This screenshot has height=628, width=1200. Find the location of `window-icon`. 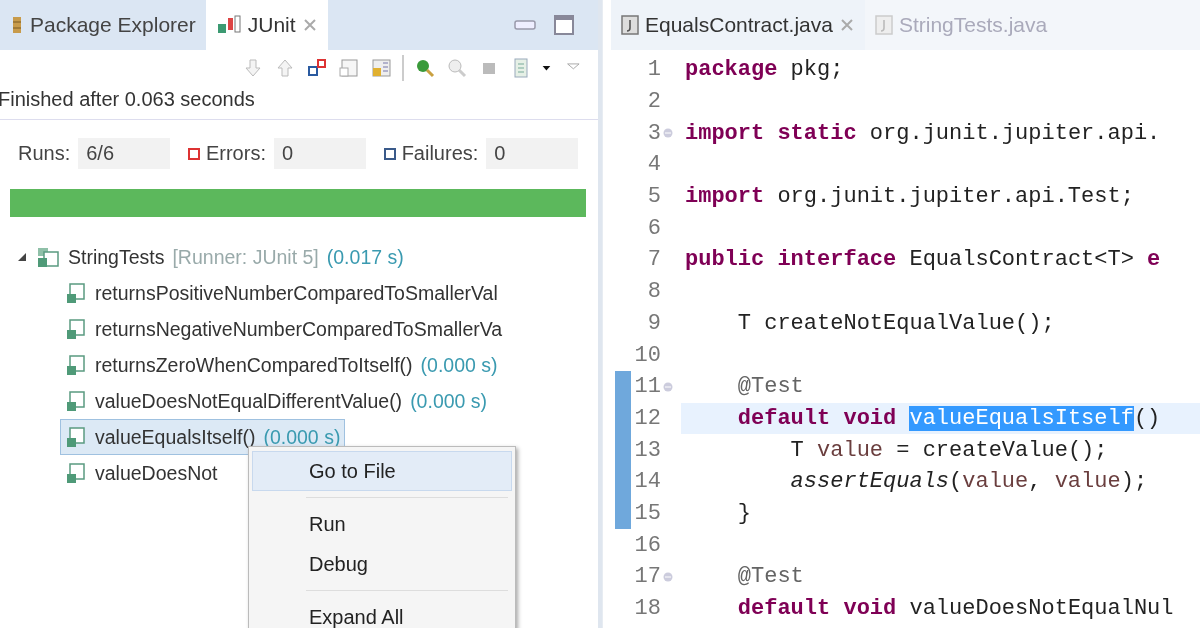

window-icon is located at coordinates (349, 68).